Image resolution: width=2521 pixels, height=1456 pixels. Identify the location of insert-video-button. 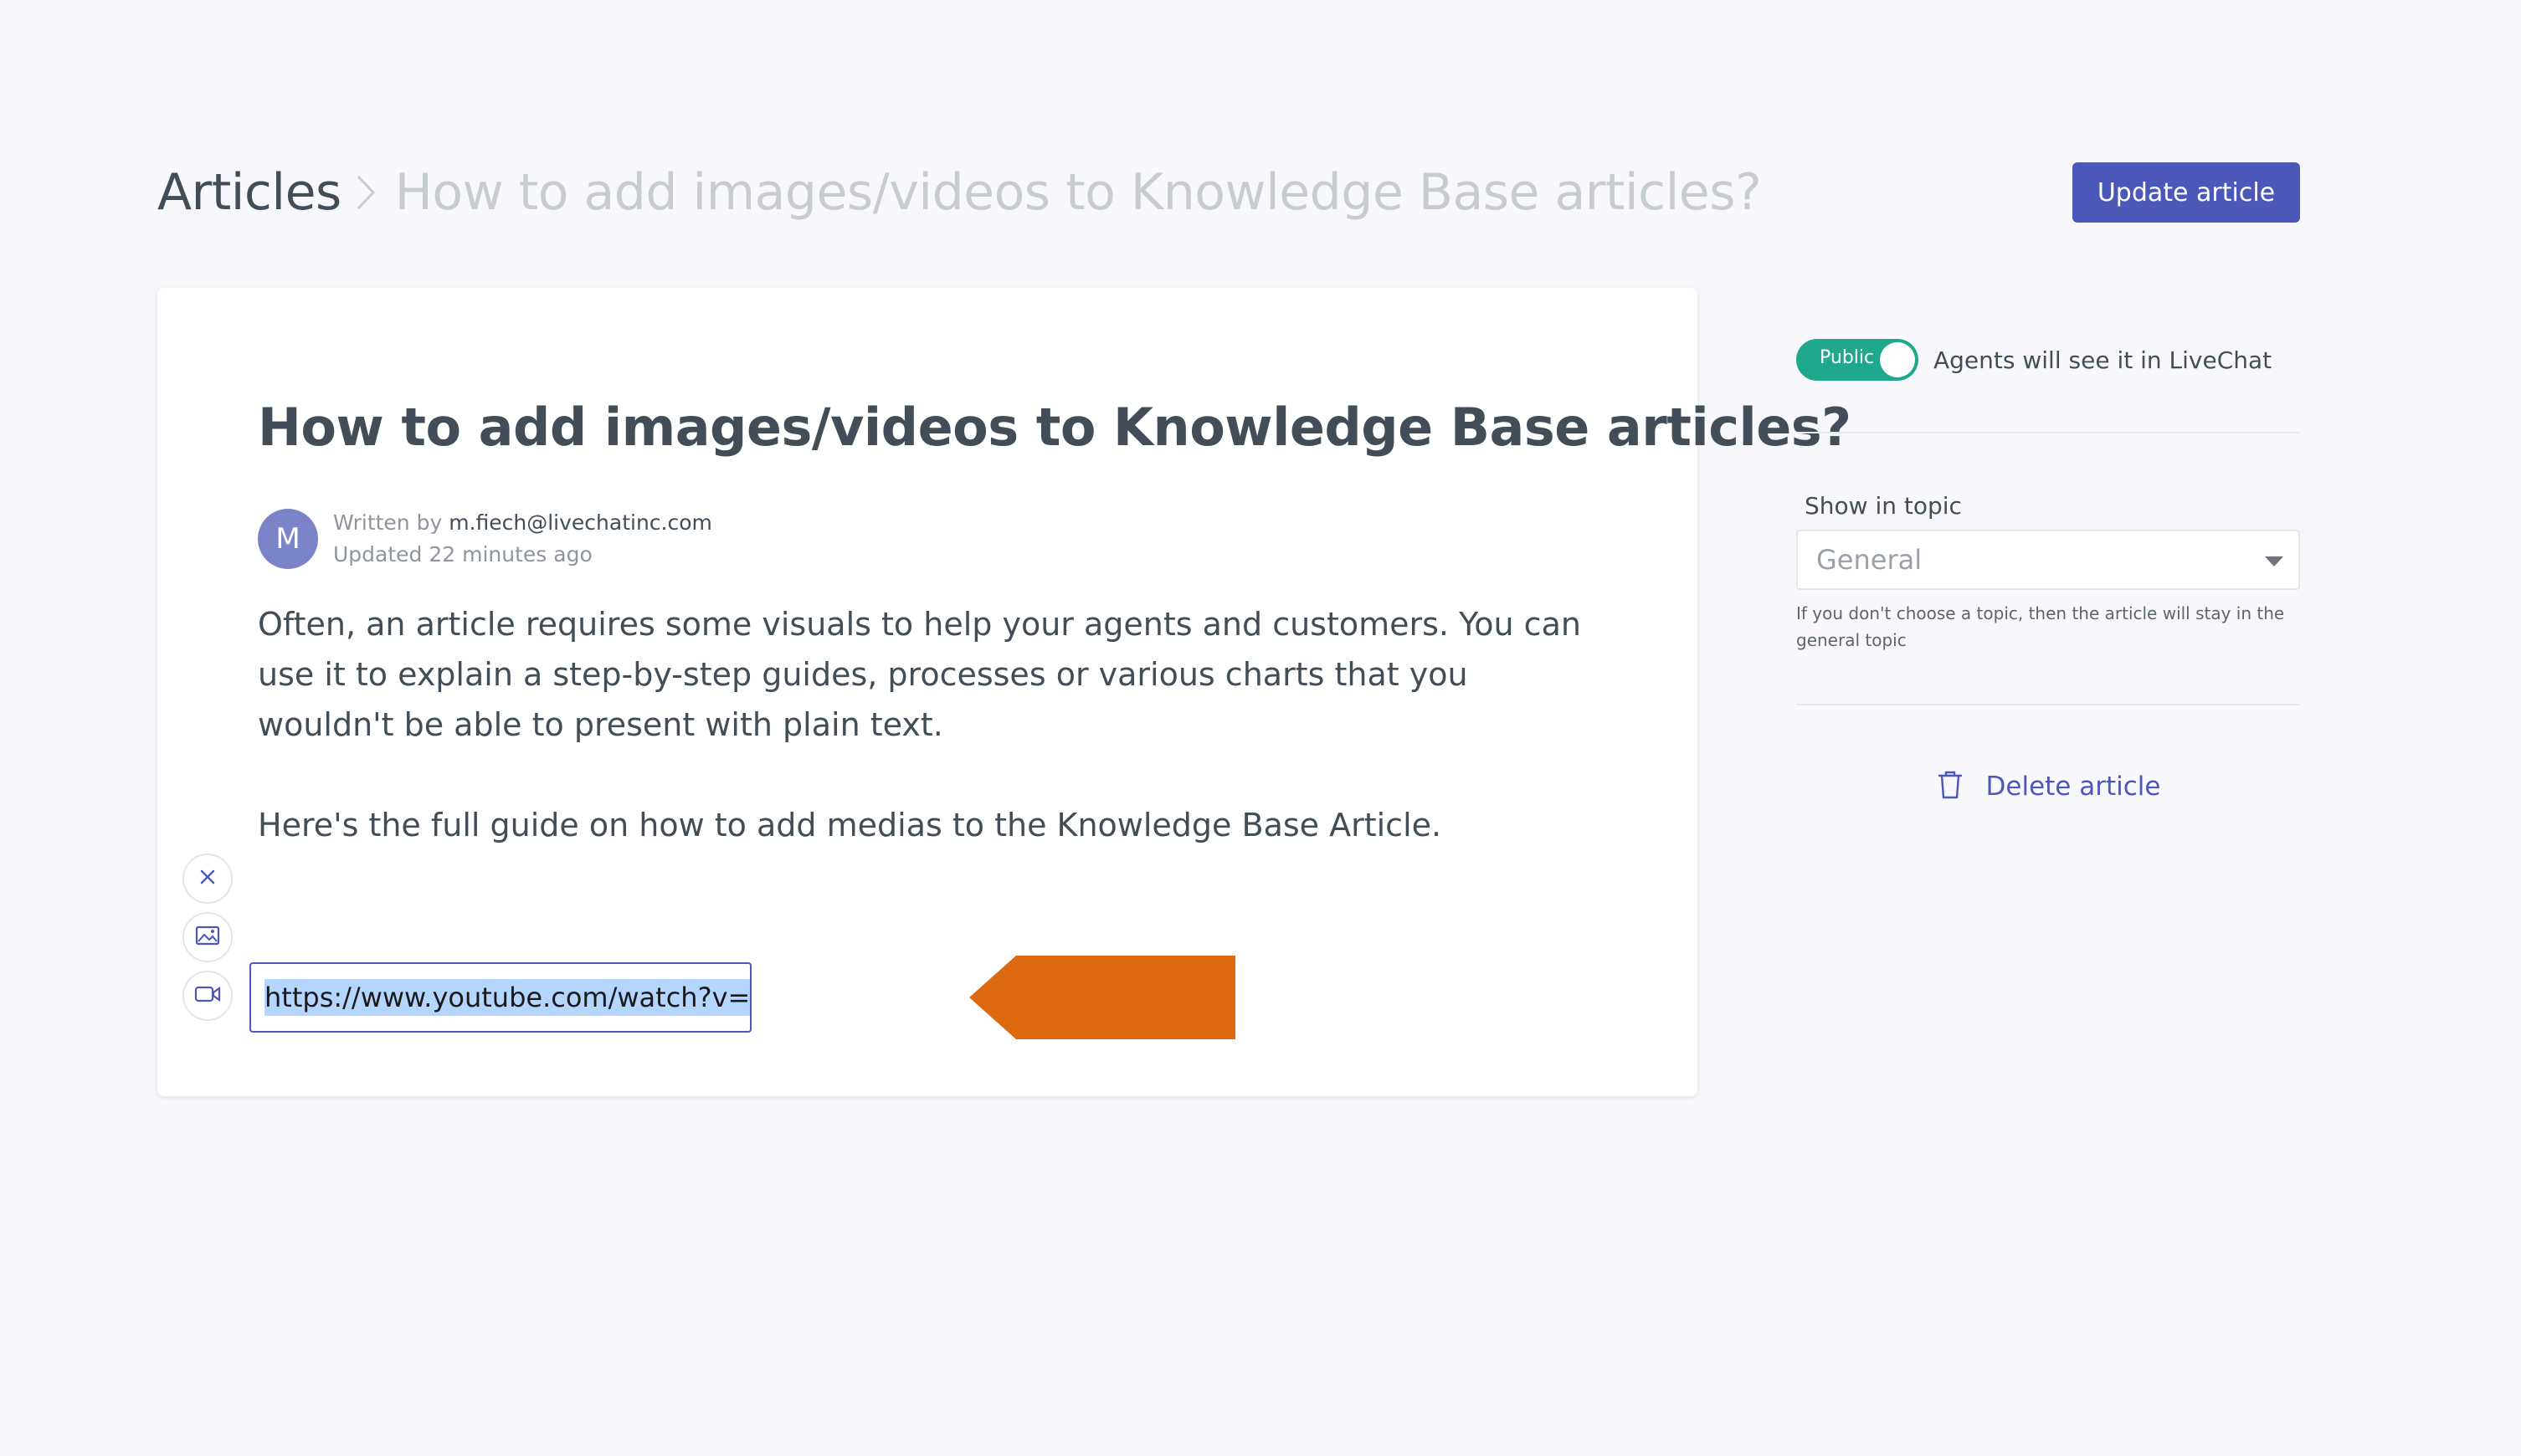
(207, 996).